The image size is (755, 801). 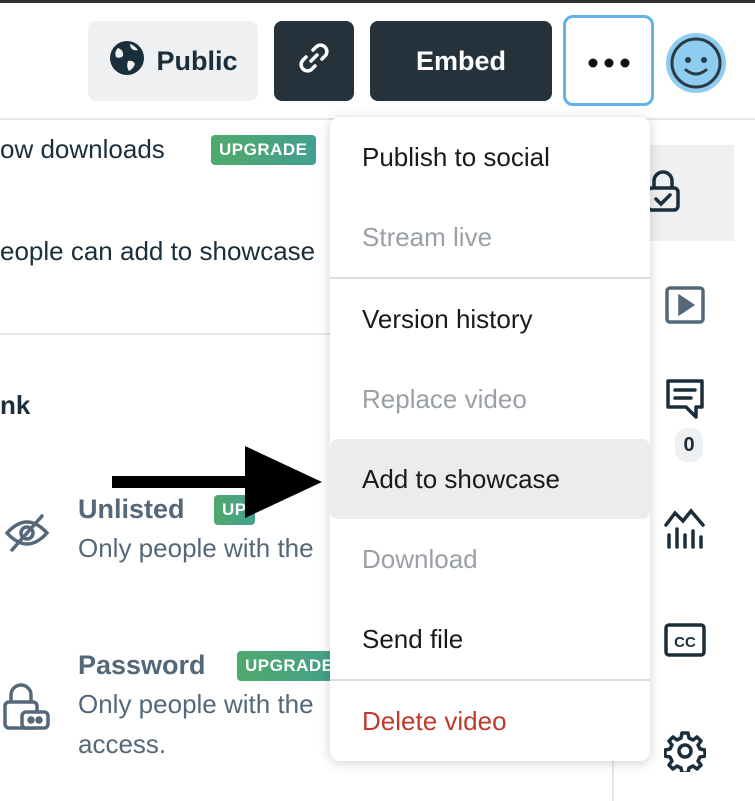 I want to click on privacy-public-button: Public, so click(x=173, y=61).